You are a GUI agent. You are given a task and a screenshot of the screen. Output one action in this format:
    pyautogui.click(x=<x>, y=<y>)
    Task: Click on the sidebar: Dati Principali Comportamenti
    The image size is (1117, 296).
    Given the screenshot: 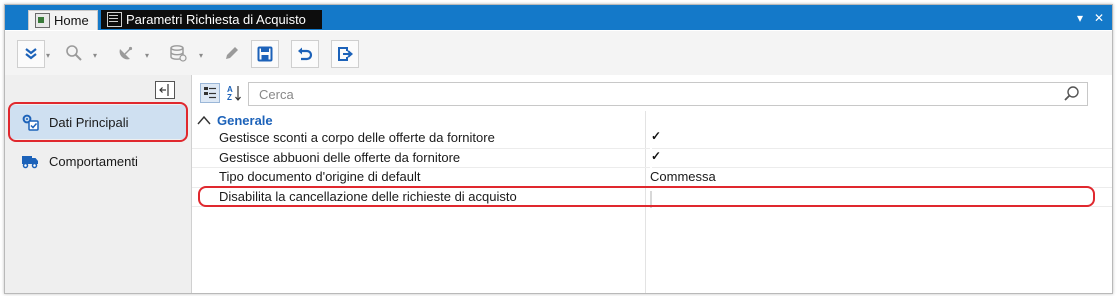 What is the action you would take?
    pyautogui.click(x=98, y=184)
    